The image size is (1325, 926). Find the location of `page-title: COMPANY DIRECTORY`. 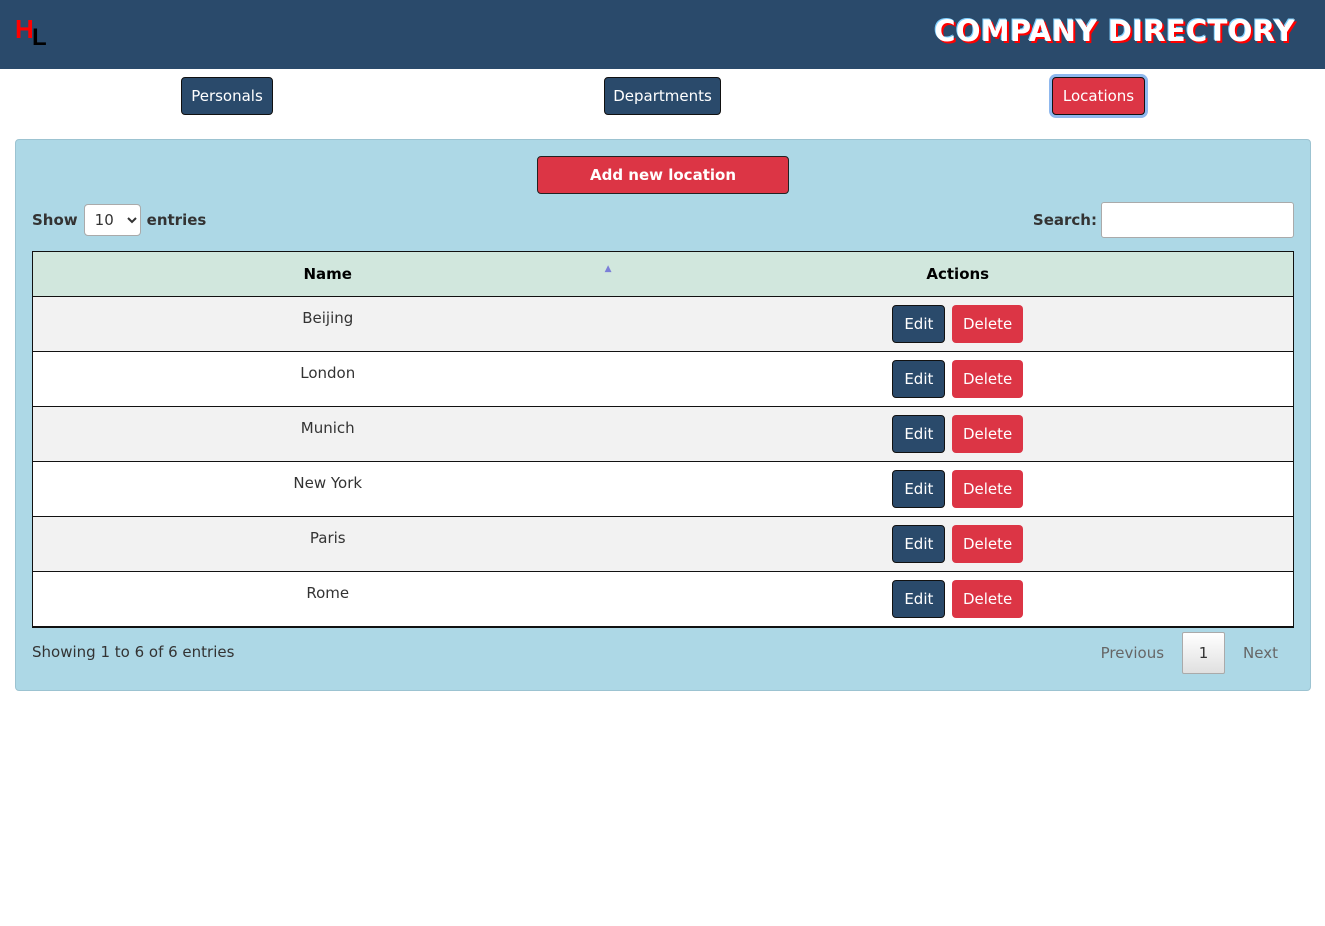

page-title: COMPANY DIRECTORY is located at coordinates (1114, 31).